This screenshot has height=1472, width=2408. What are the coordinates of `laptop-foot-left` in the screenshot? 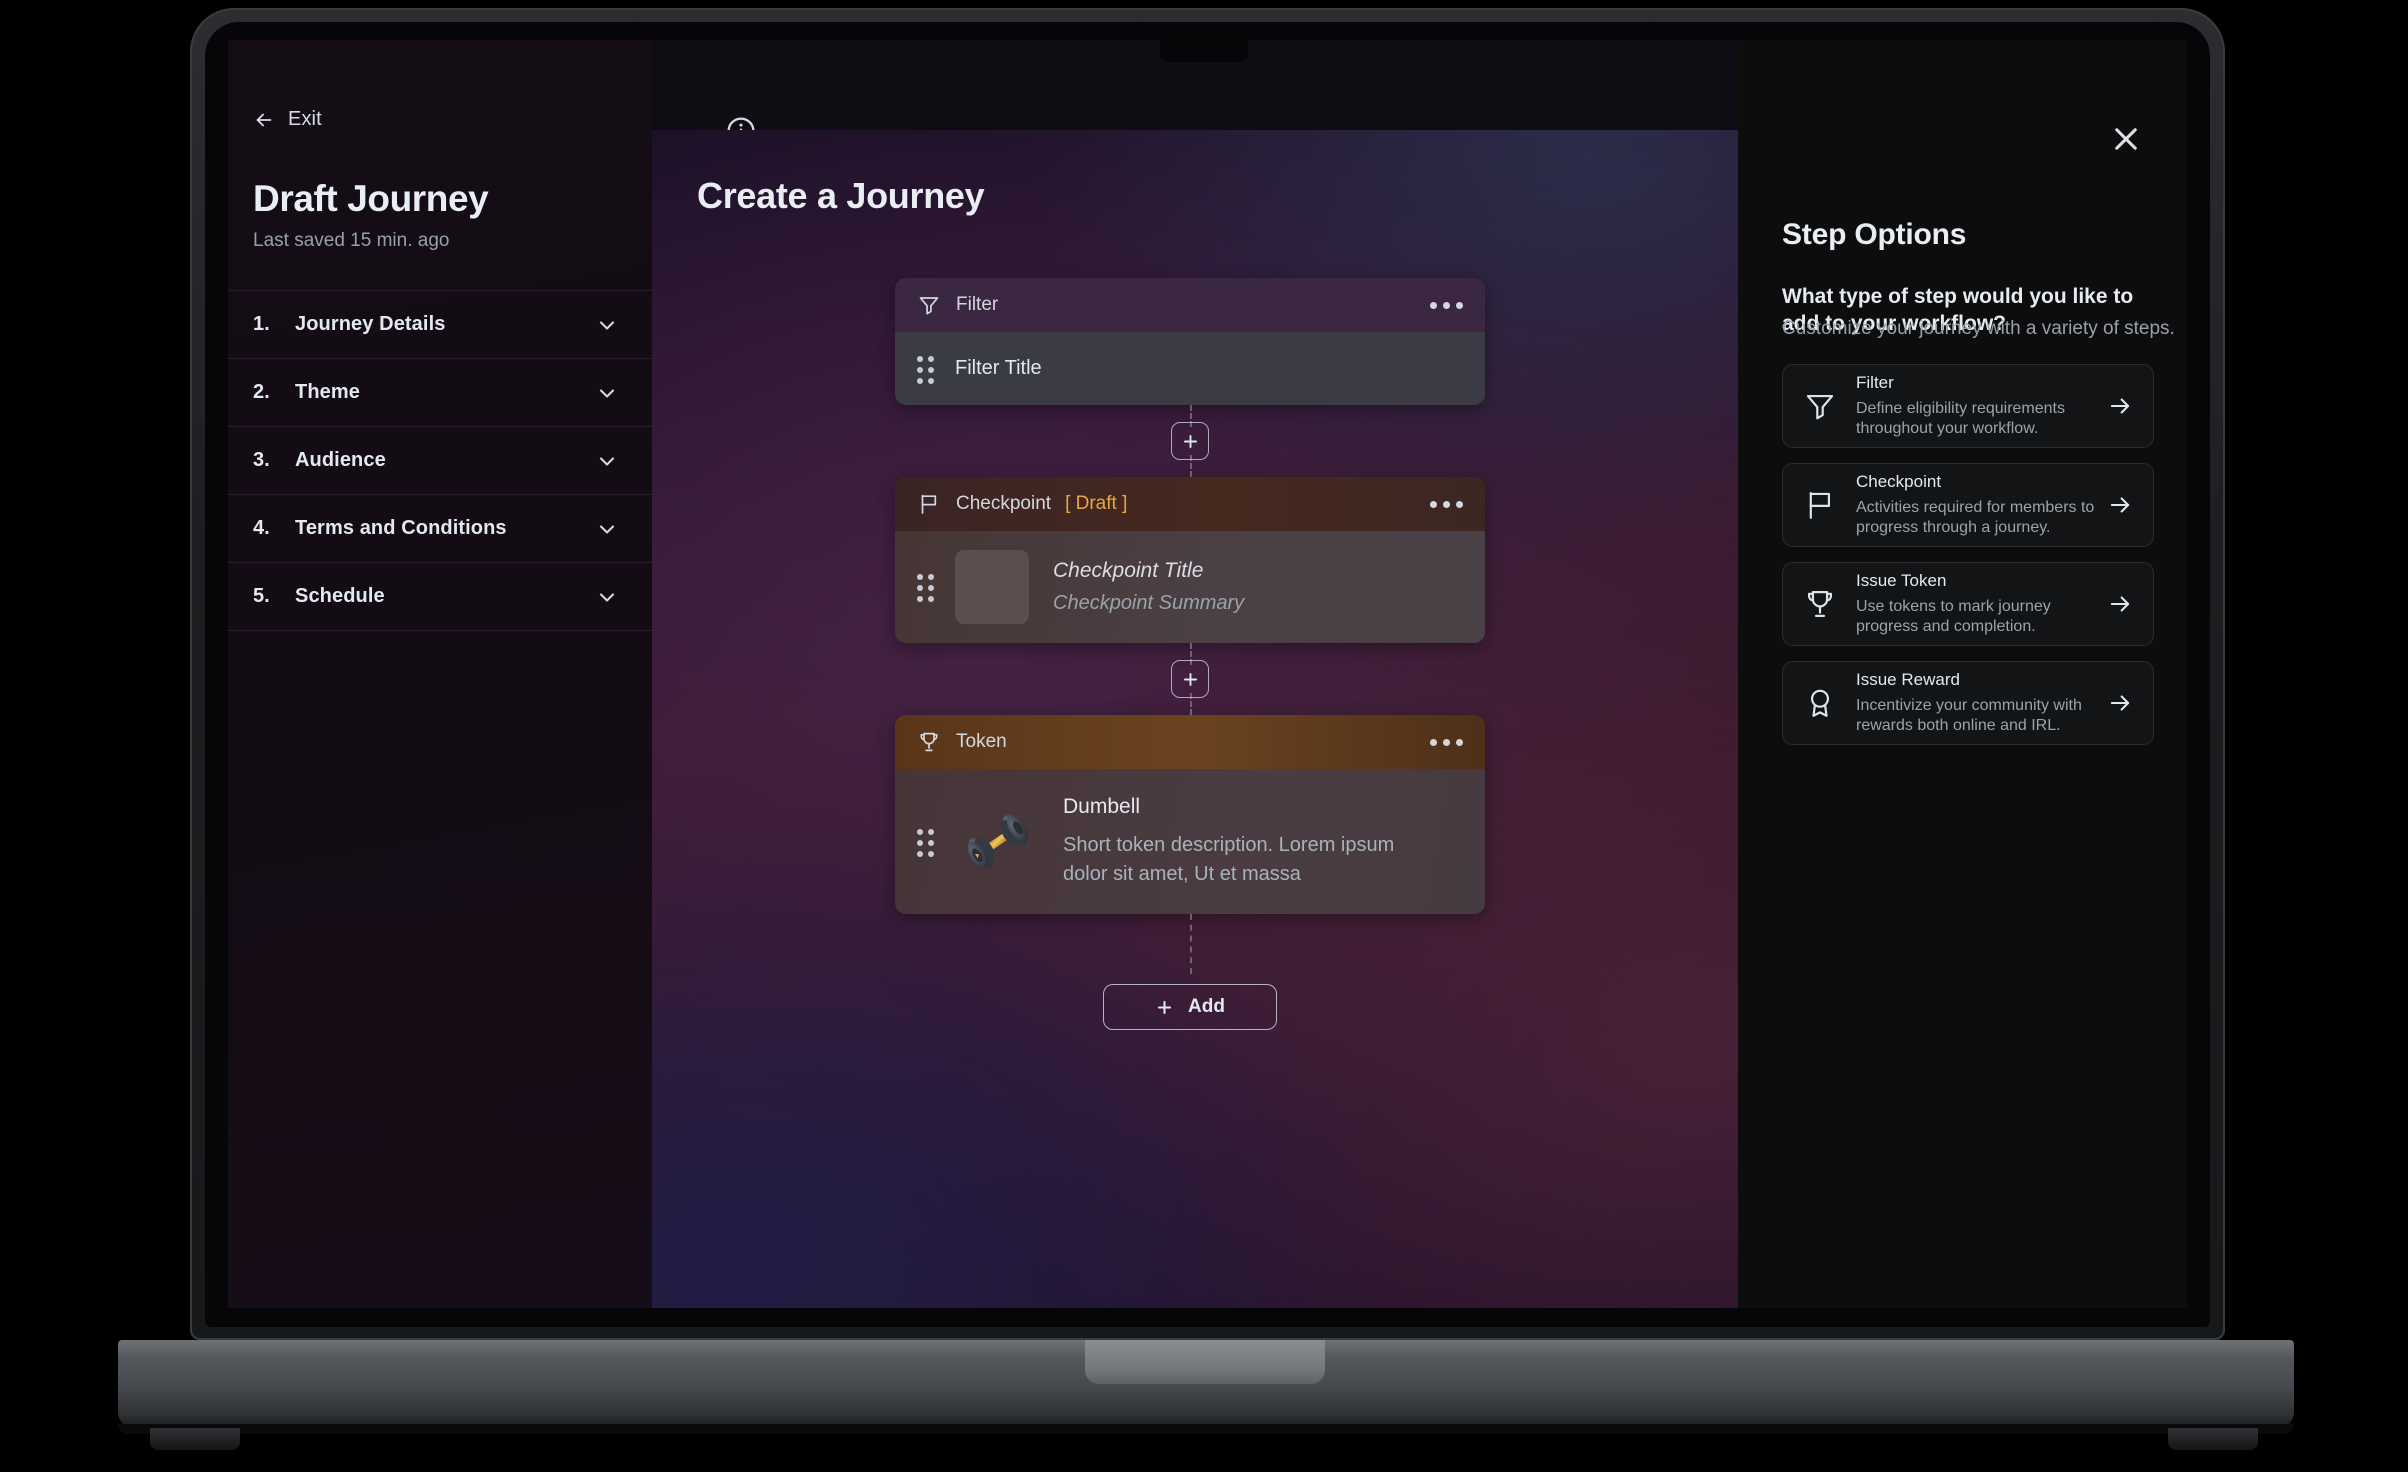 It's located at (195, 1439).